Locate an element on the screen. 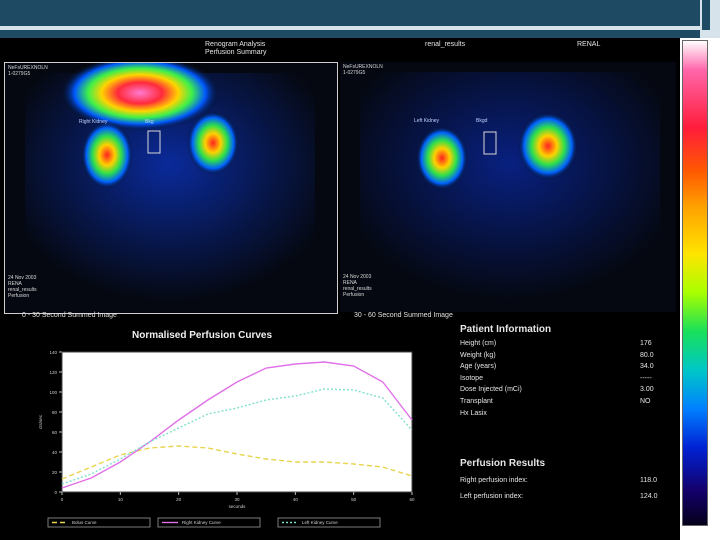 Image resolution: width=720 pixels, height=540 pixels. legend-label: Bolus Curve is located at coordinates (84, 522).